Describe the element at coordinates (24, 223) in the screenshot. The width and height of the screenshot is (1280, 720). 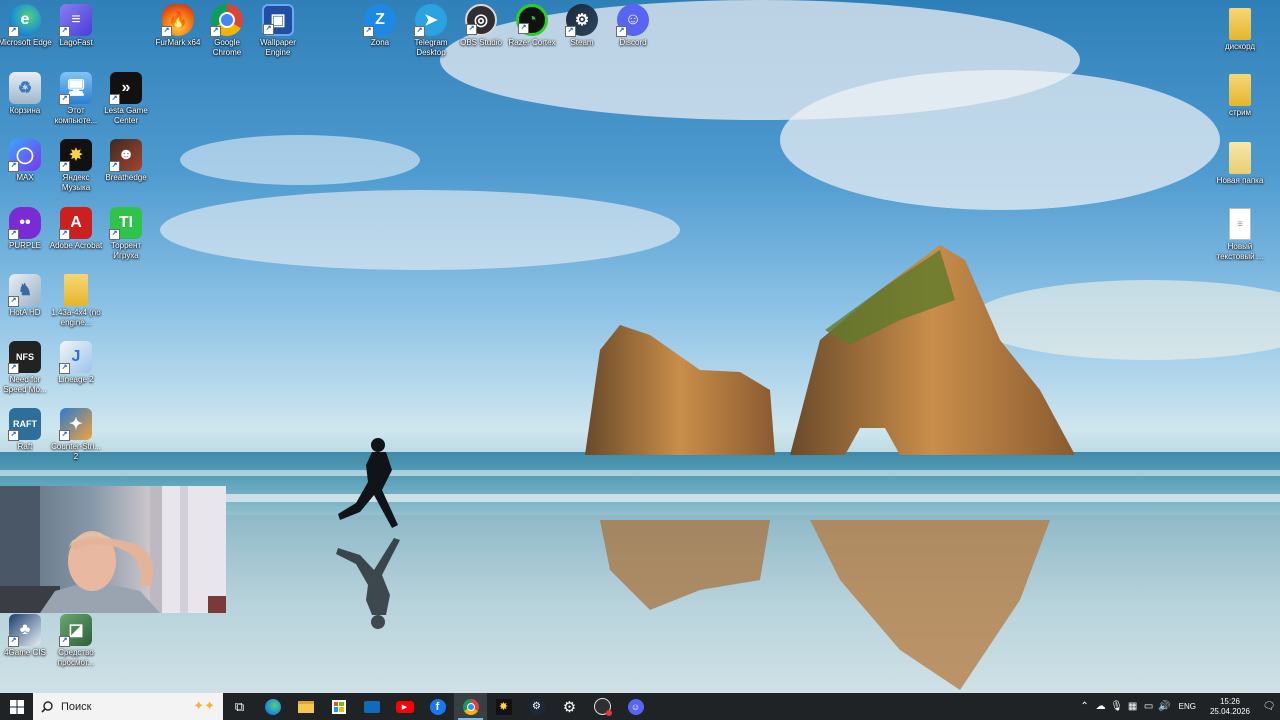
I see `purple-icon: •• ↗` at that location.